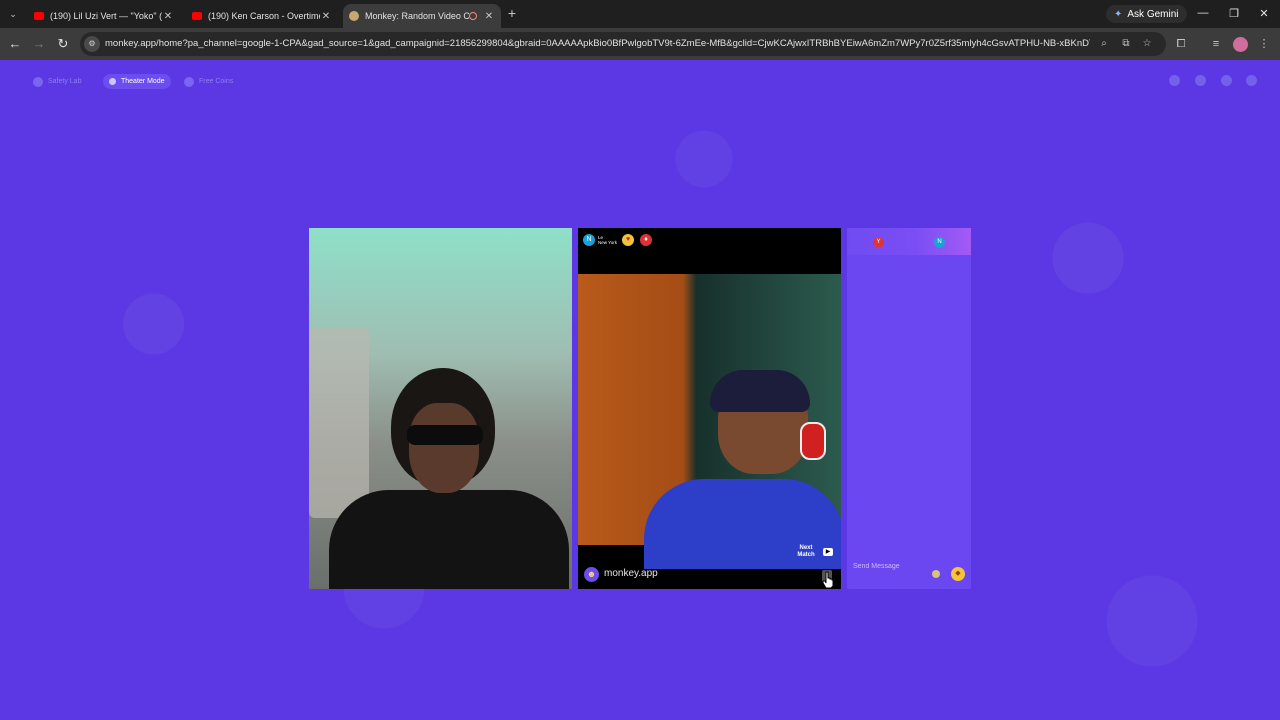  Describe the element at coordinates (1126, 44) in the screenshot. I see `install-app-icon: ⧉` at that location.